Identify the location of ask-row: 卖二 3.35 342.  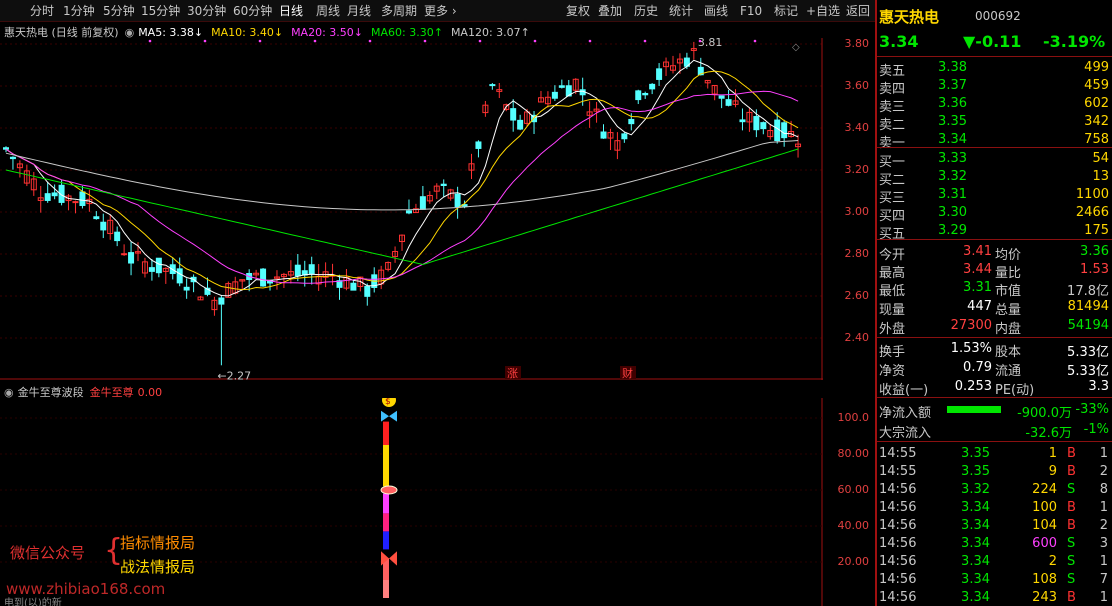
(994, 123).